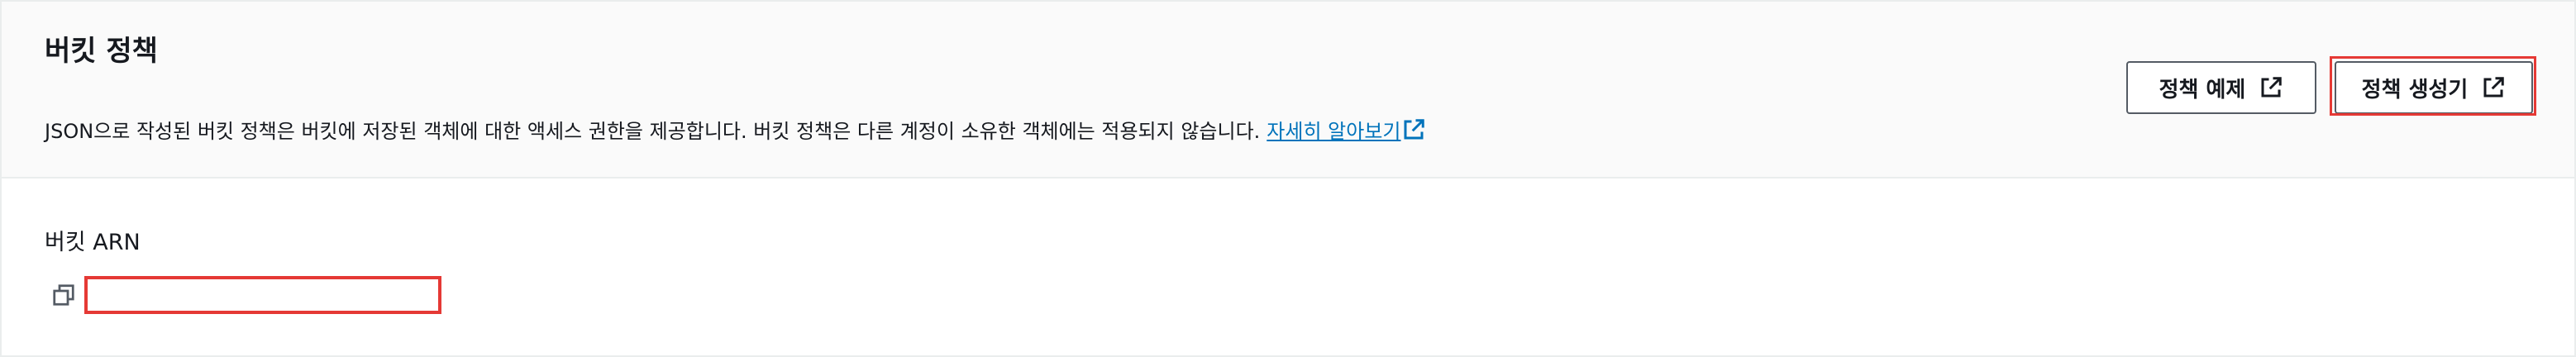  What do you see at coordinates (63, 295) in the screenshot?
I see `copy-icon` at bounding box center [63, 295].